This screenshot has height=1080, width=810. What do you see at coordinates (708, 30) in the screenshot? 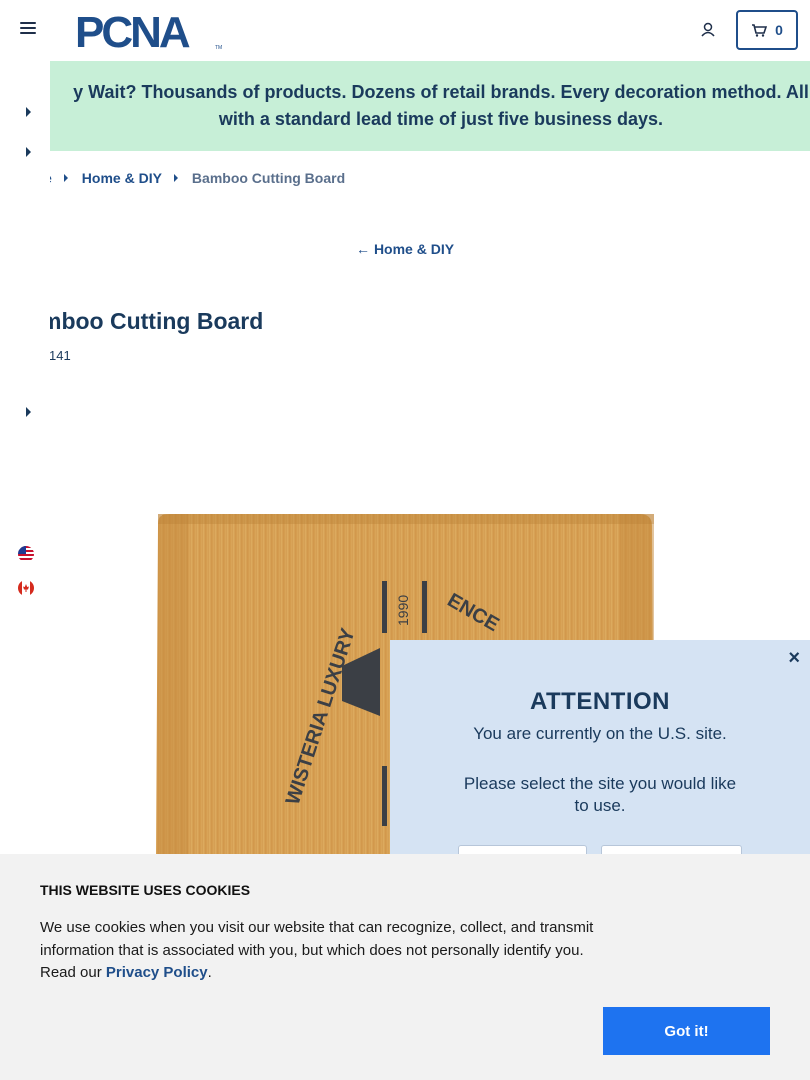
I see `account-user-icon` at bounding box center [708, 30].